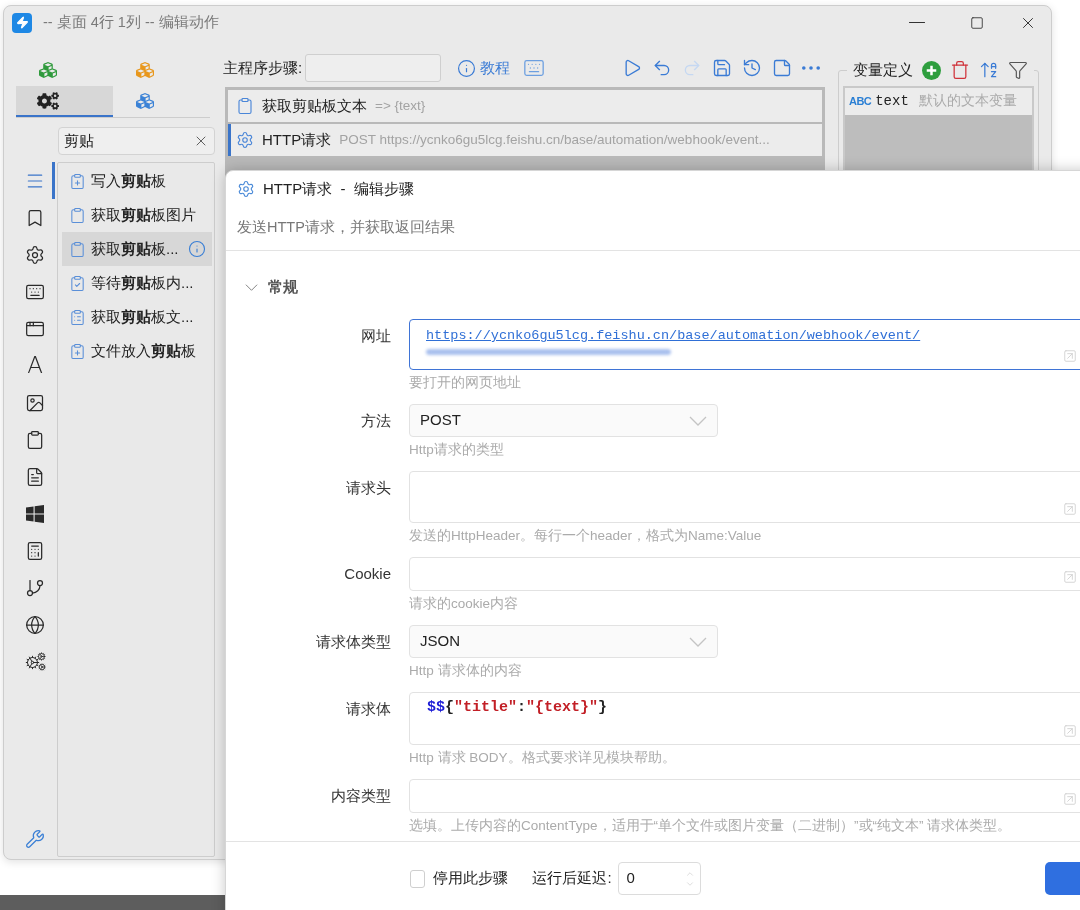 Image resolution: width=1080 pixels, height=910 pixels. Describe the element at coordinates (811, 68) in the screenshot. I see `more-icon` at that location.